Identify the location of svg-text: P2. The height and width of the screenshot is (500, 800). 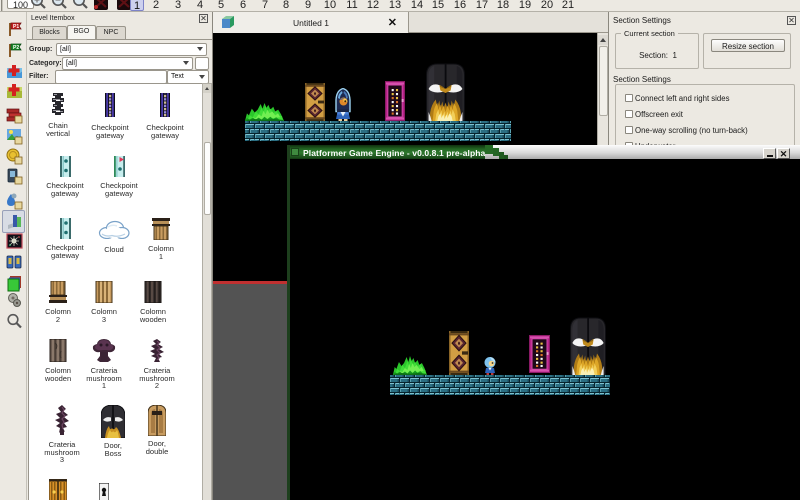
(16, 48).